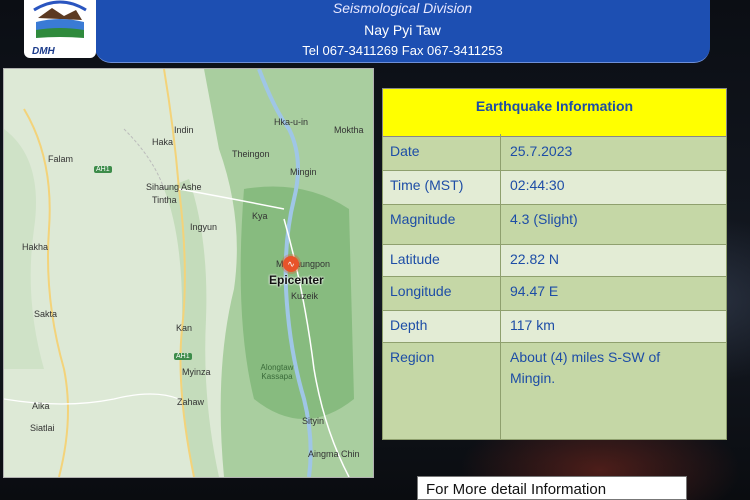  Describe the element at coordinates (535, 259) in the screenshot. I see `info-value: 22.82 N` at that location.